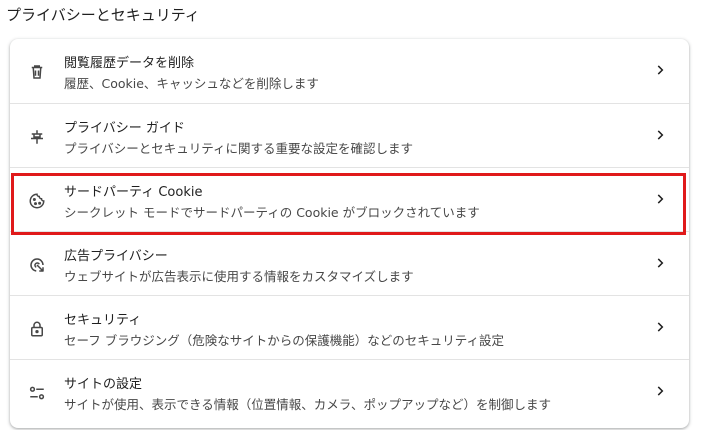 The width and height of the screenshot is (704, 430). I want to click on row-title: セキュリティ, so click(103, 320).